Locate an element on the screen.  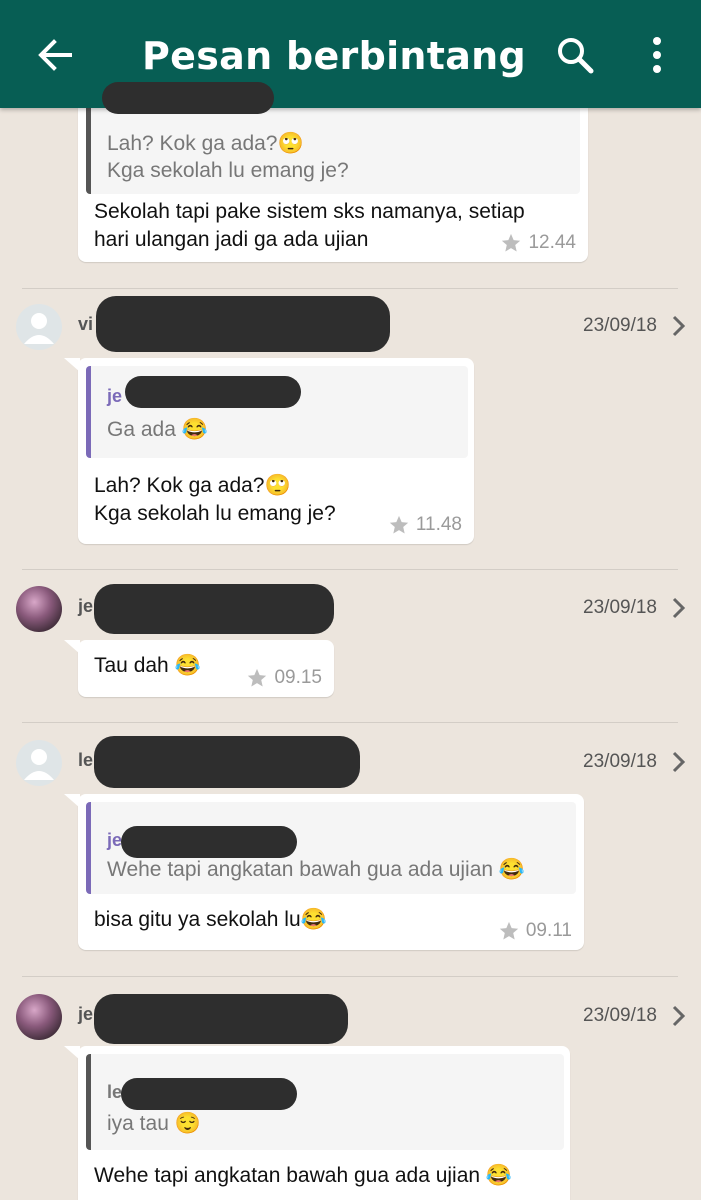
more-vert-icon is located at coordinates (657, 55).